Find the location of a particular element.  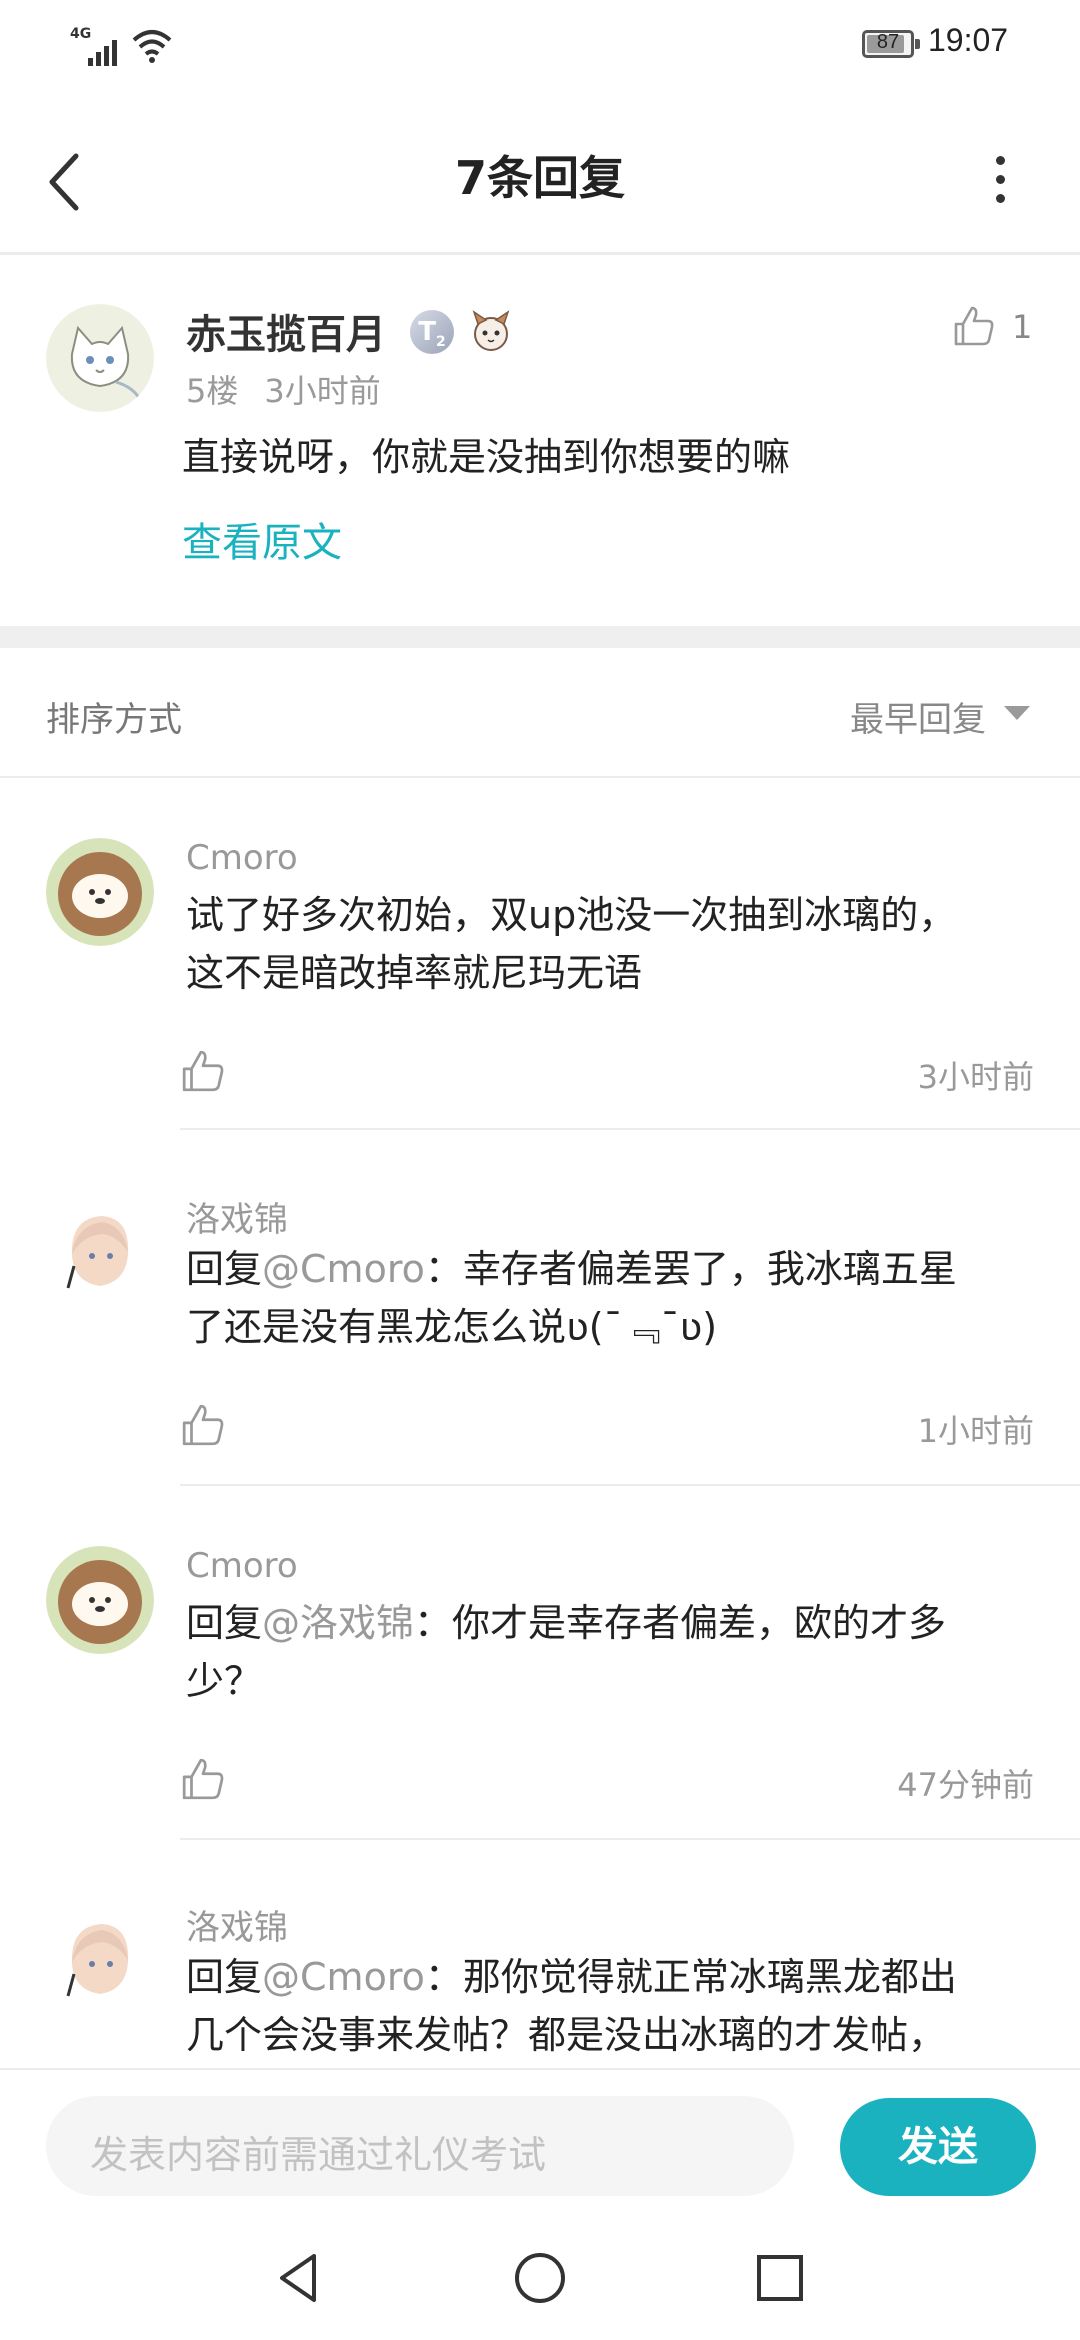

post-content: 直接说呀，你就是没抽到你想要的嘛 is located at coordinates (486, 457).